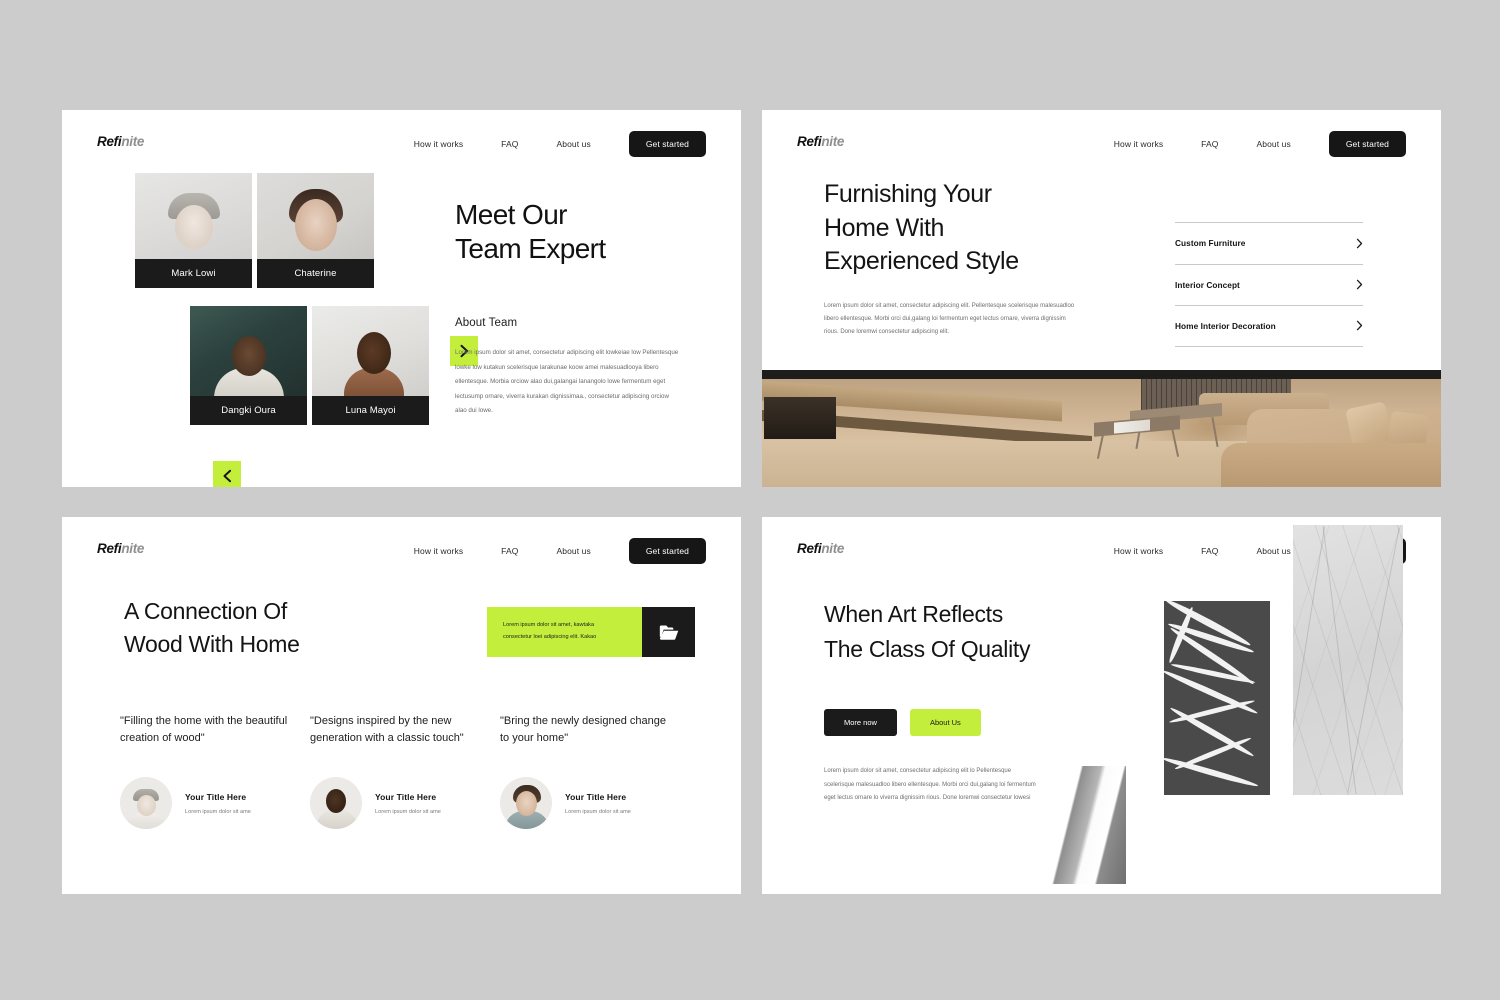  I want to click on accordion-item-interior-concept: Interior Concept, so click(1269, 284).